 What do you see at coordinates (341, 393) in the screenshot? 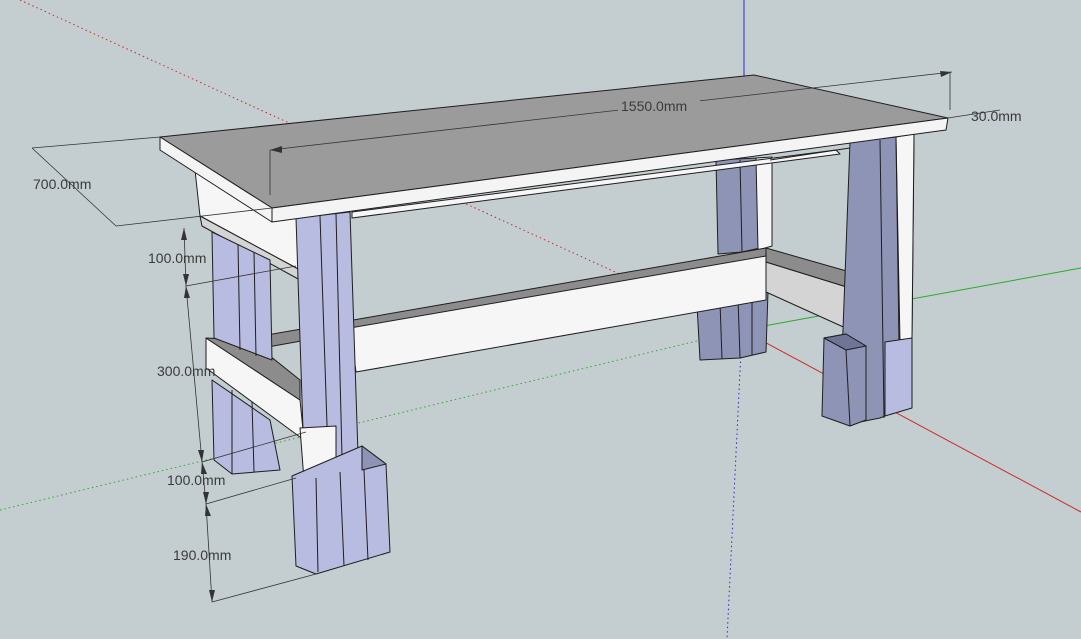
I see `front-left-leg` at bounding box center [341, 393].